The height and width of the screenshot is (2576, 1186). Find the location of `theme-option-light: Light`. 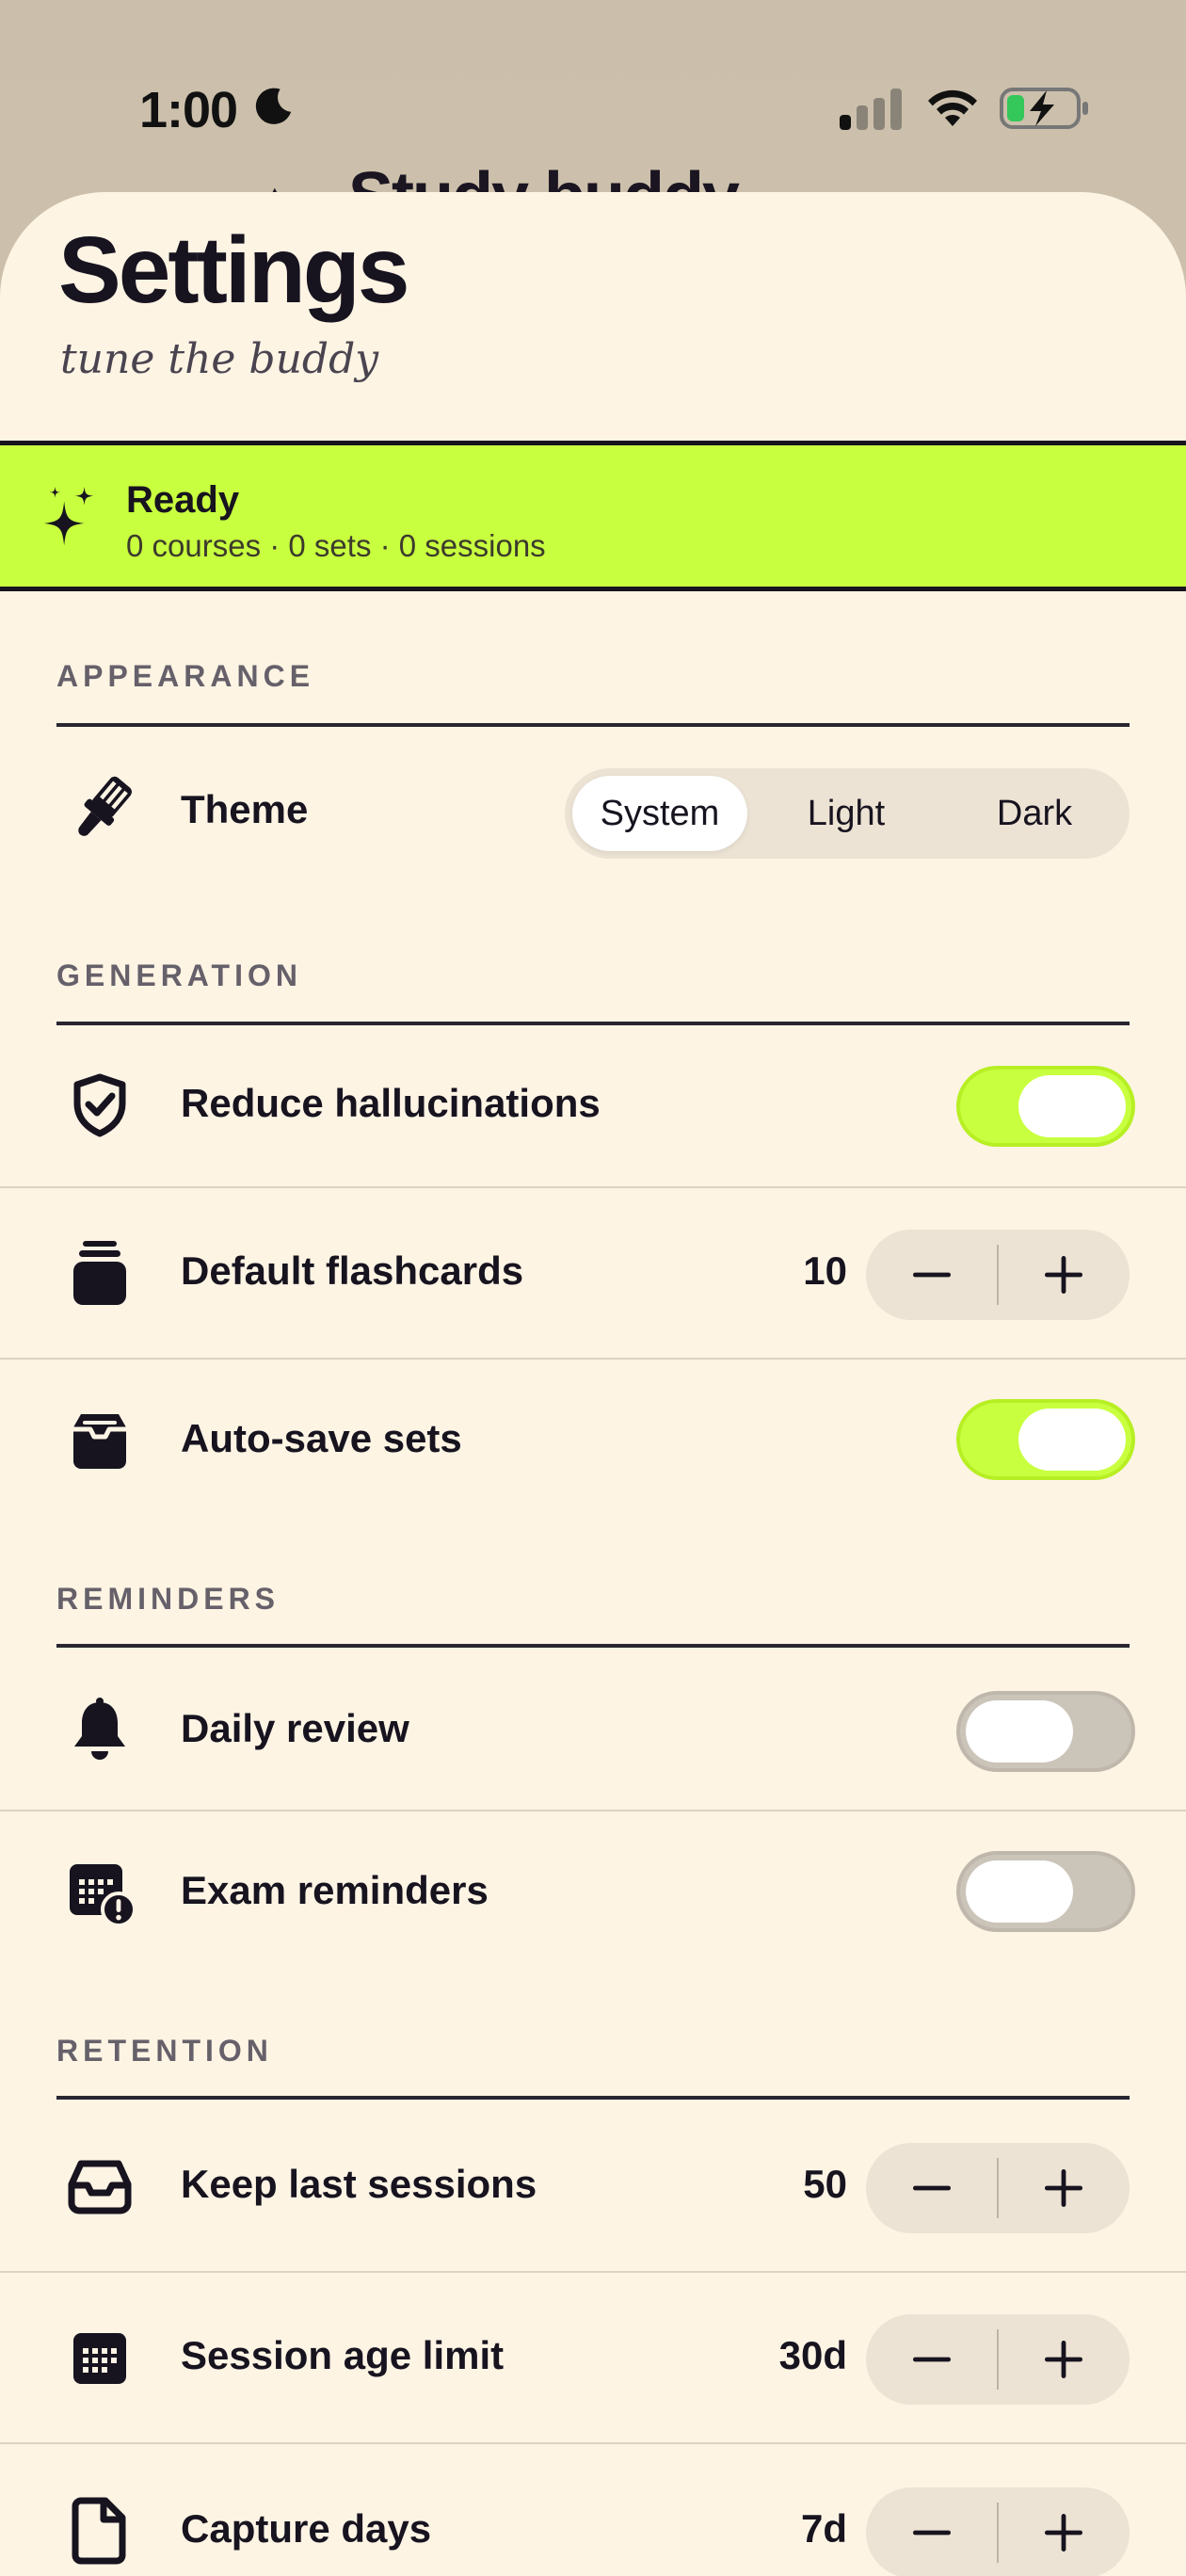

theme-option-light: Light is located at coordinates (846, 813).